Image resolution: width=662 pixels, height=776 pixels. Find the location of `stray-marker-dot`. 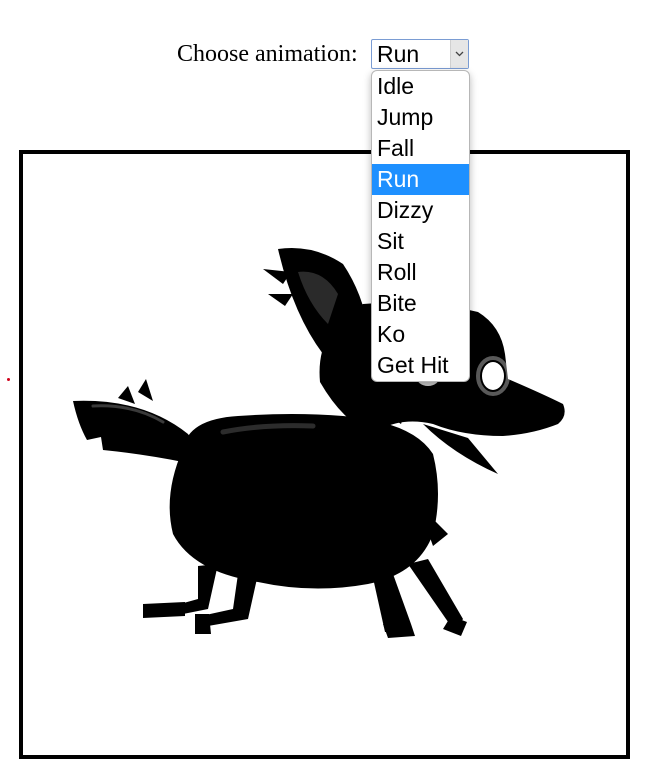

stray-marker-dot is located at coordinates (8, 379).